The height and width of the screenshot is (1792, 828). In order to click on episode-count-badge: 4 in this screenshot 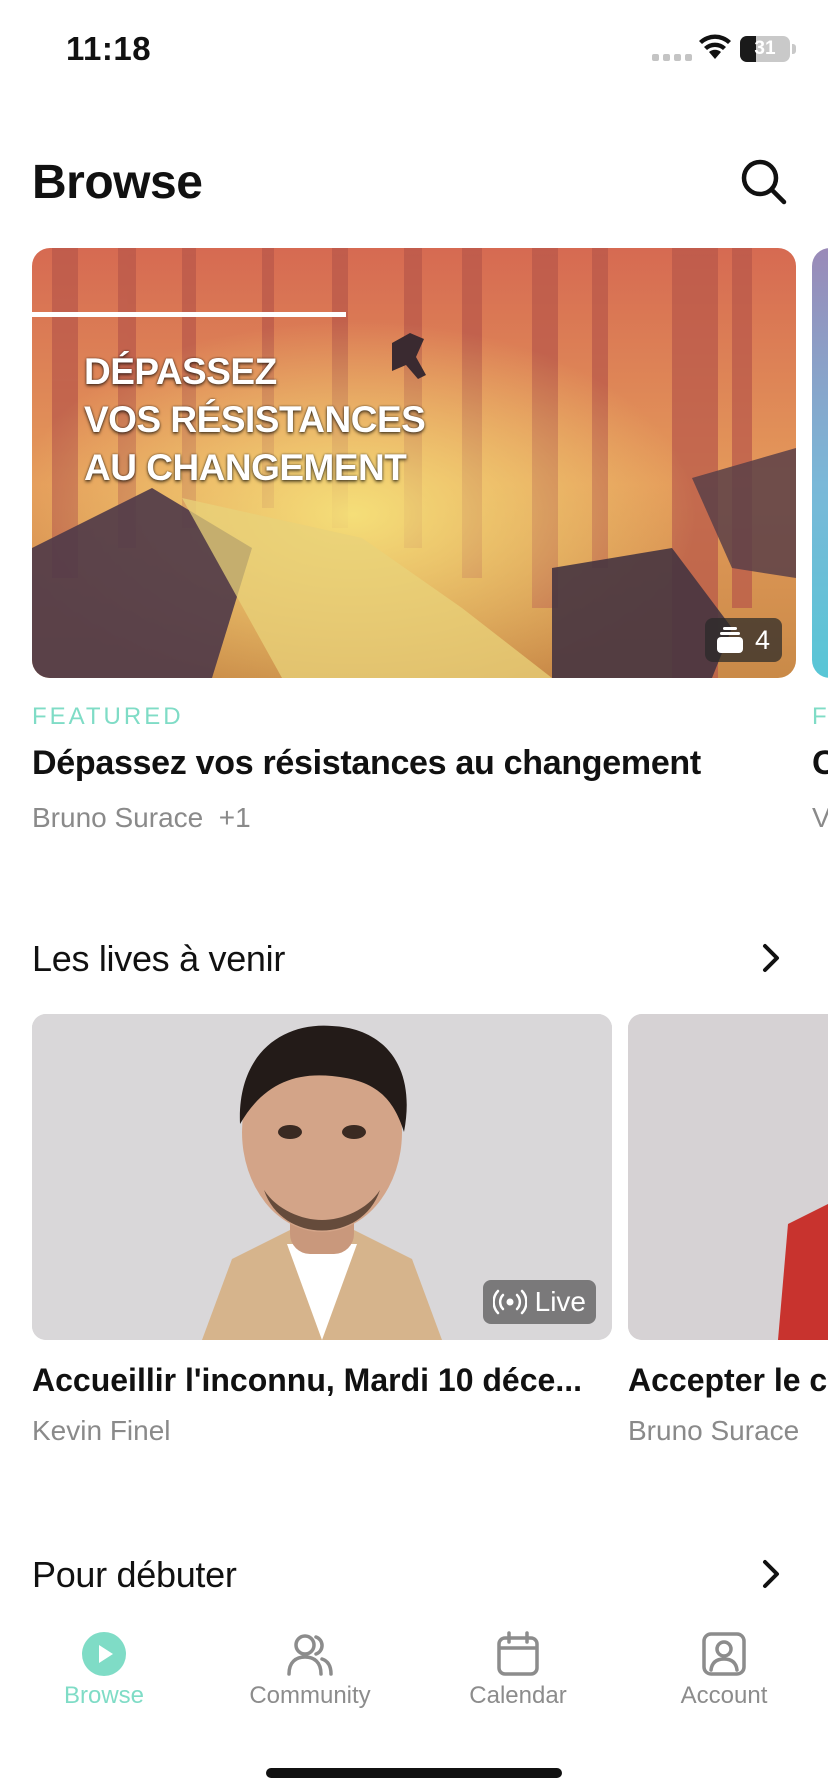, I will do `click(743, 640)`.